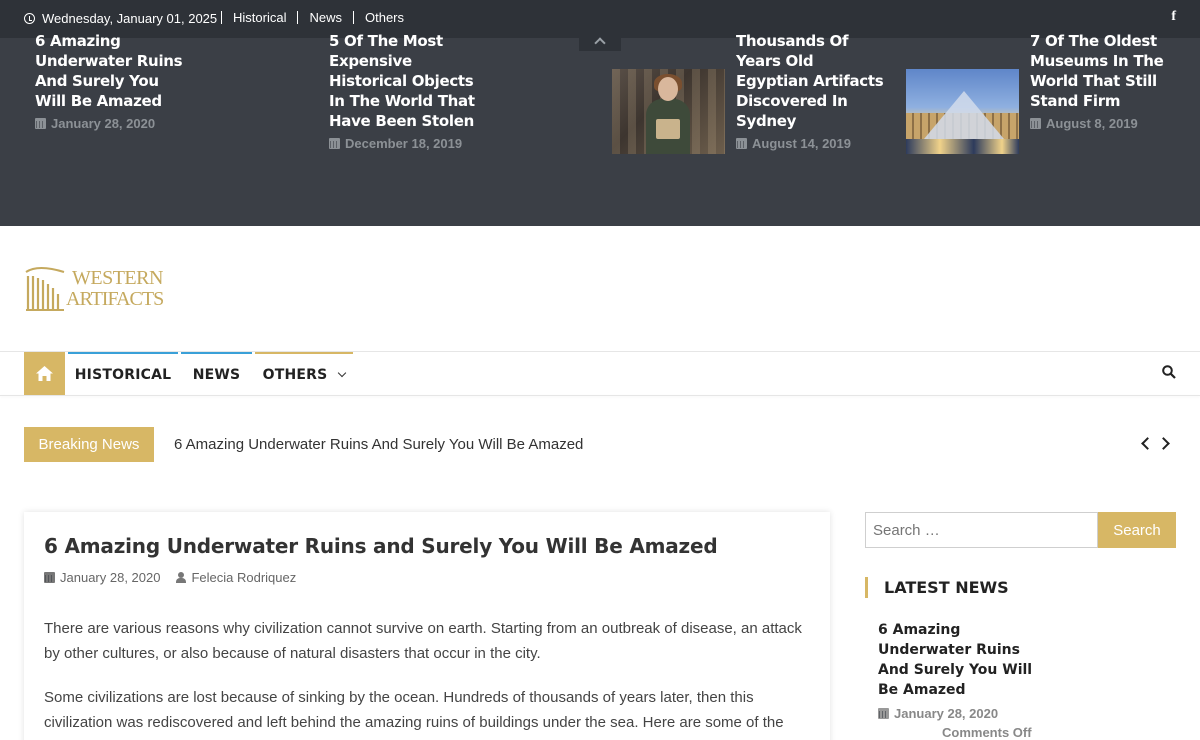  I want to click on chevron-left-icon, so click(1147, 443).